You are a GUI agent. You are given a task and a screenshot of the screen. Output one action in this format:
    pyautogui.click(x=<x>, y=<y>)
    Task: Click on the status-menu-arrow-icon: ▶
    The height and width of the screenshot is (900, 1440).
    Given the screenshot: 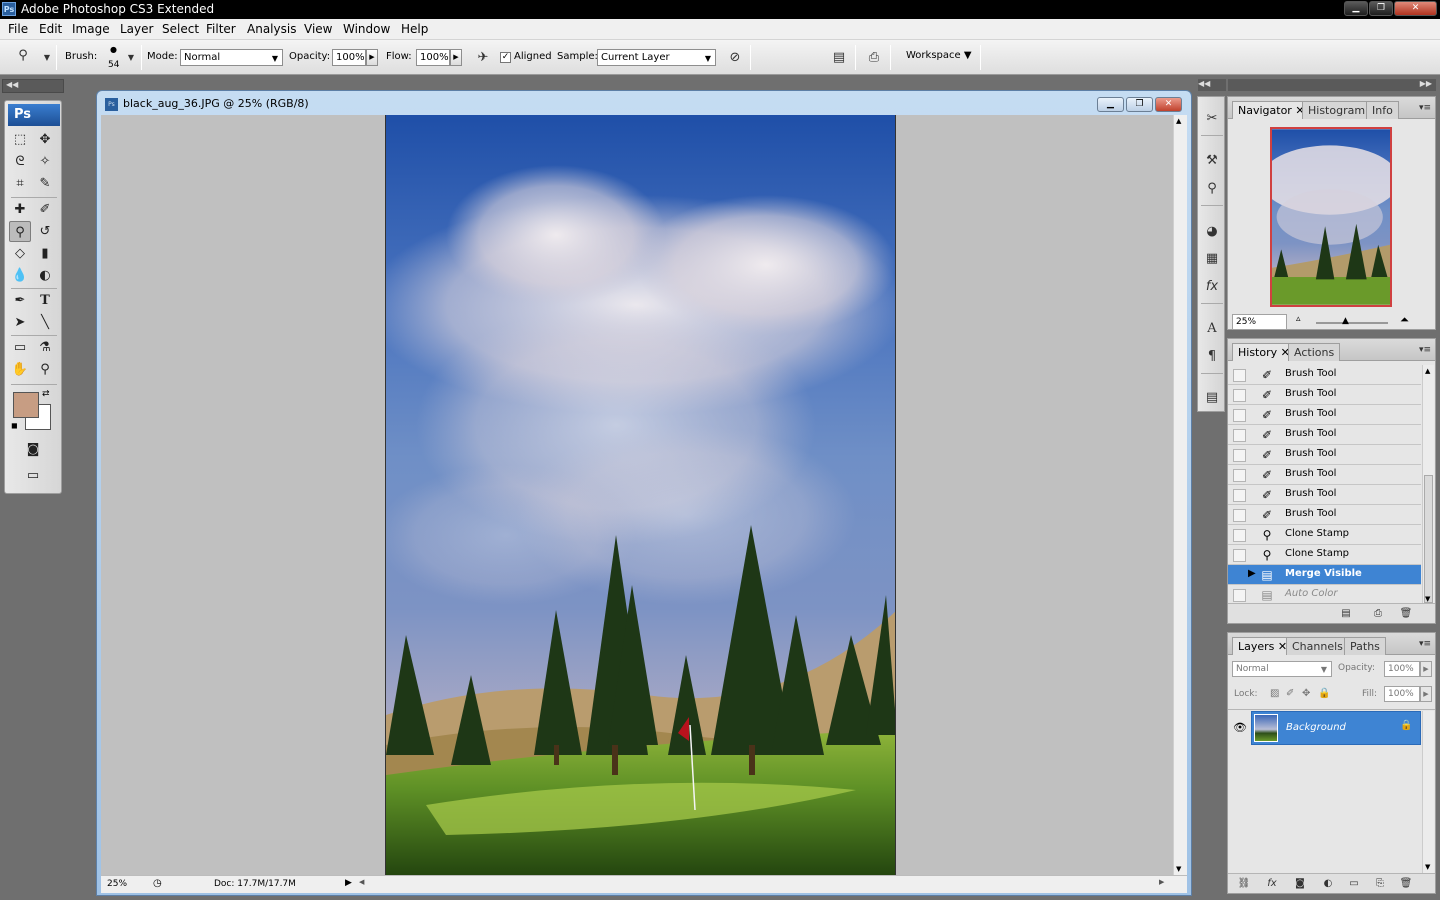 What is the action you would take?
    pyautogui.click(x=348, y=883)
    